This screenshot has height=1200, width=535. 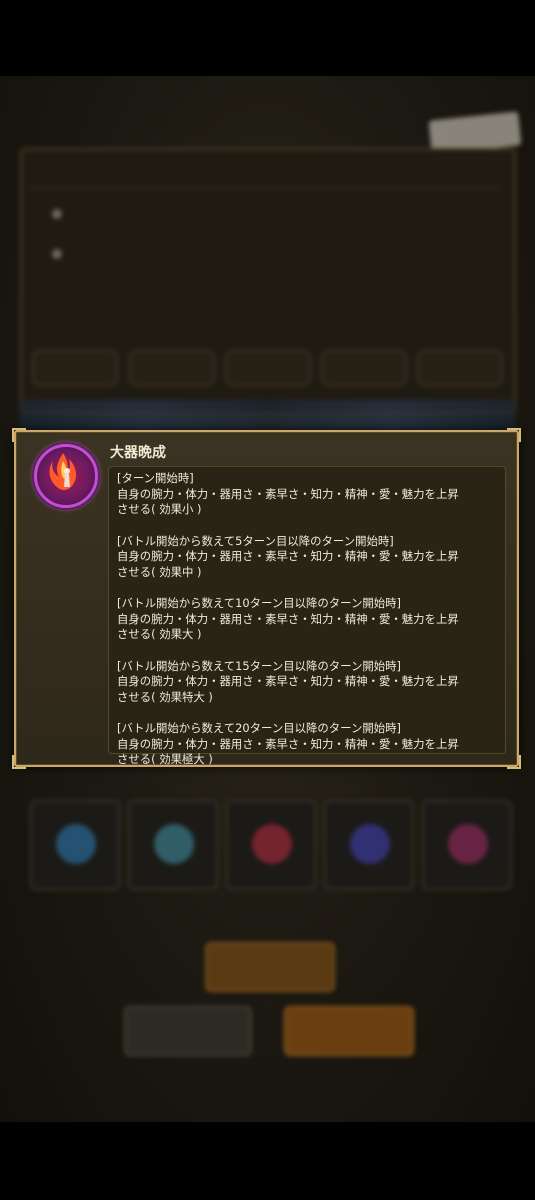 What do you see at coordinates (165, 759) in the screenshot?
I see `effect-text: させる( 効果極大 )` at bounding box center [165, 759].